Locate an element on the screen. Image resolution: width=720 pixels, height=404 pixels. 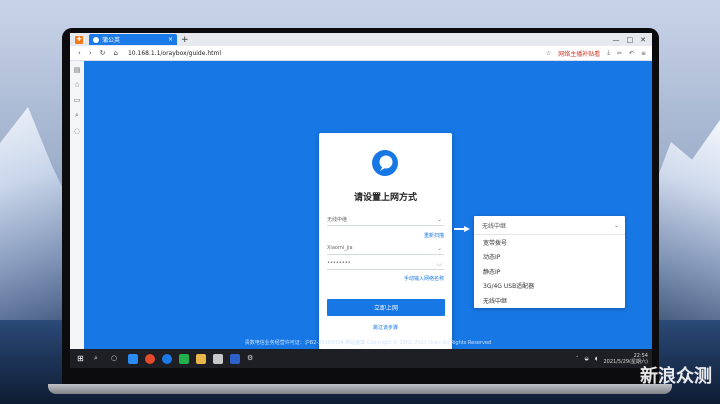
browser-taskbar-icon is located at coordinates (167, 358).